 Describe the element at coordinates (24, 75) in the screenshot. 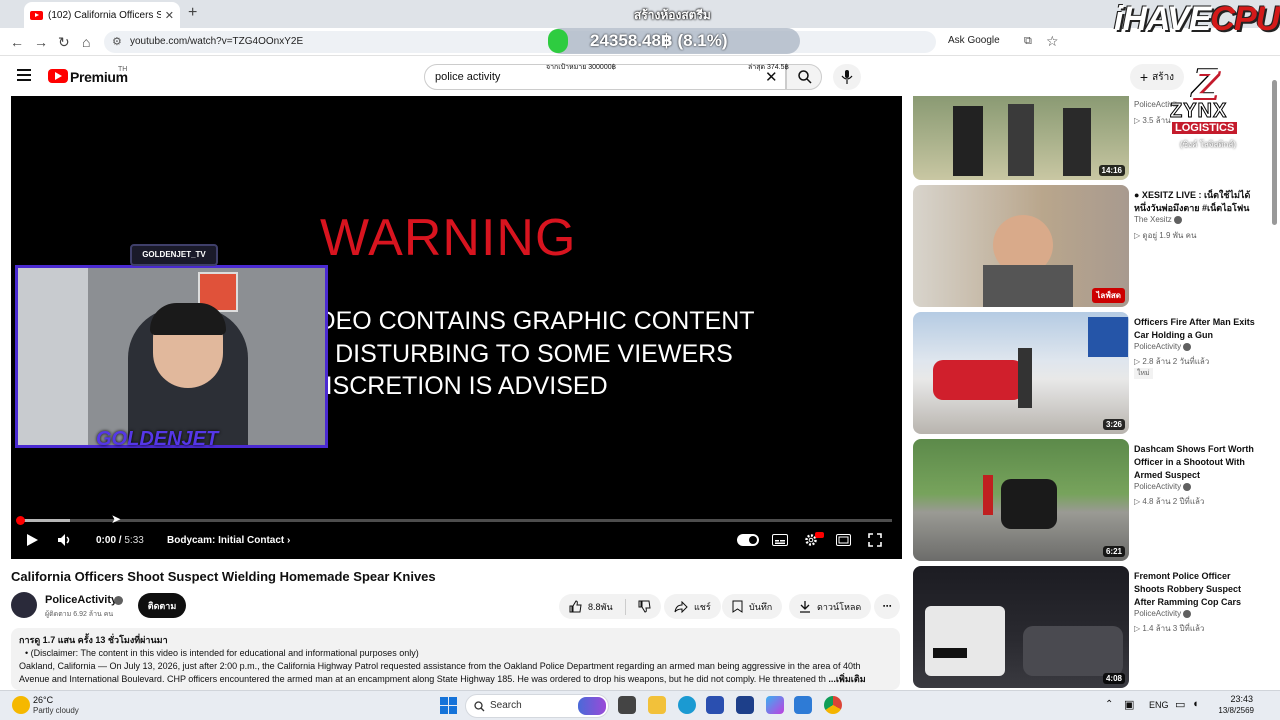

I see `menu-icon` at that location.